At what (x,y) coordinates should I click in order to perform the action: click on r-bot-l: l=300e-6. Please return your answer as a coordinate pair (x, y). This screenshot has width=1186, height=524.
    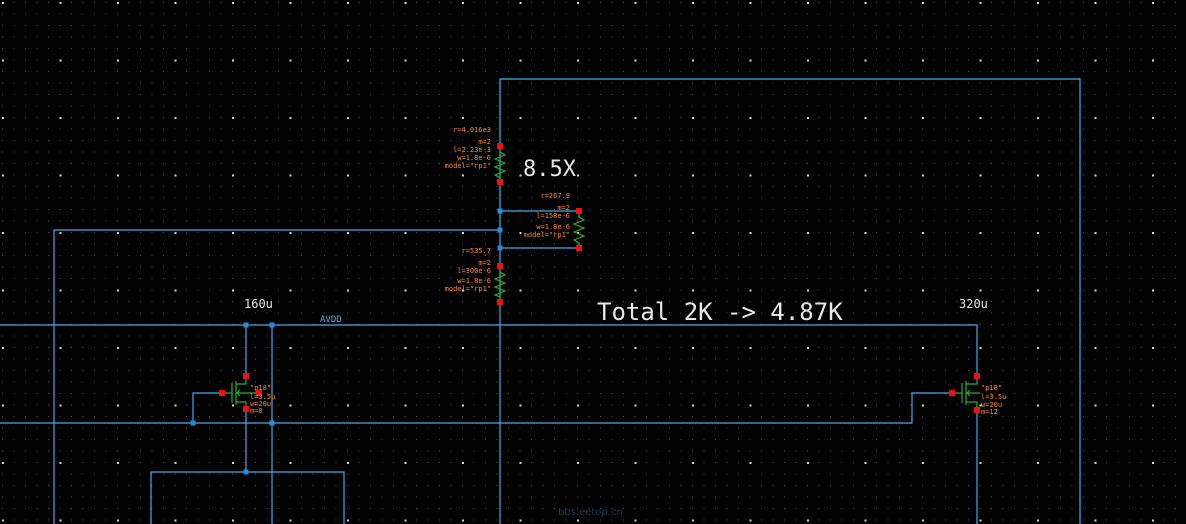
    Looking at the image, I should click on (474, 271).